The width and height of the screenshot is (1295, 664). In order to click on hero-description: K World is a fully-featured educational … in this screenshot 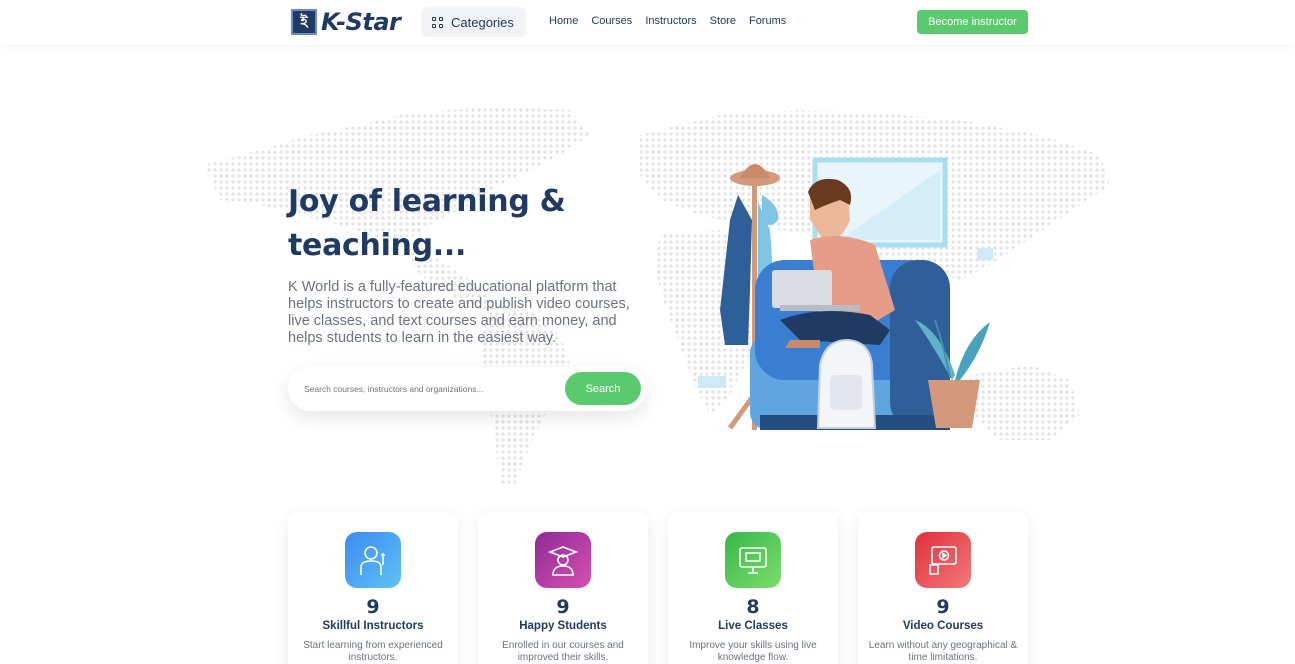, I will do `click(459, 312)`.